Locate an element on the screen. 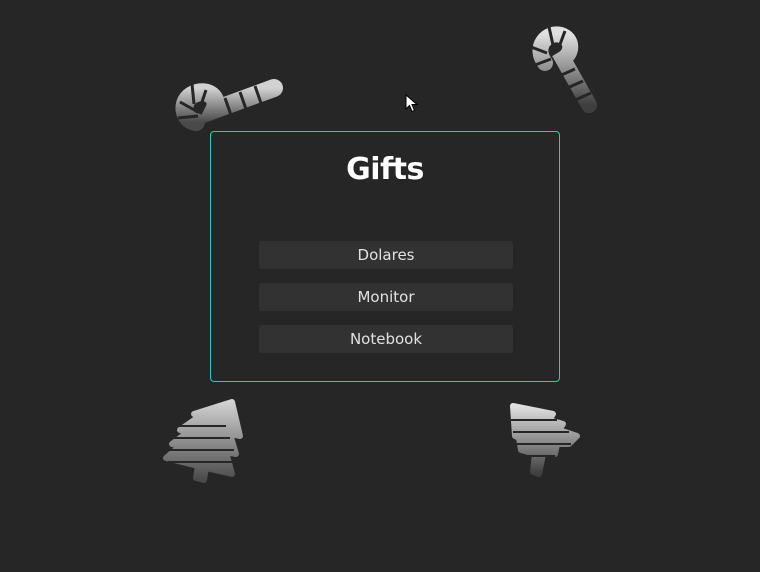  gift-button-monitor: Monitor is located at coordinates (386, 297).